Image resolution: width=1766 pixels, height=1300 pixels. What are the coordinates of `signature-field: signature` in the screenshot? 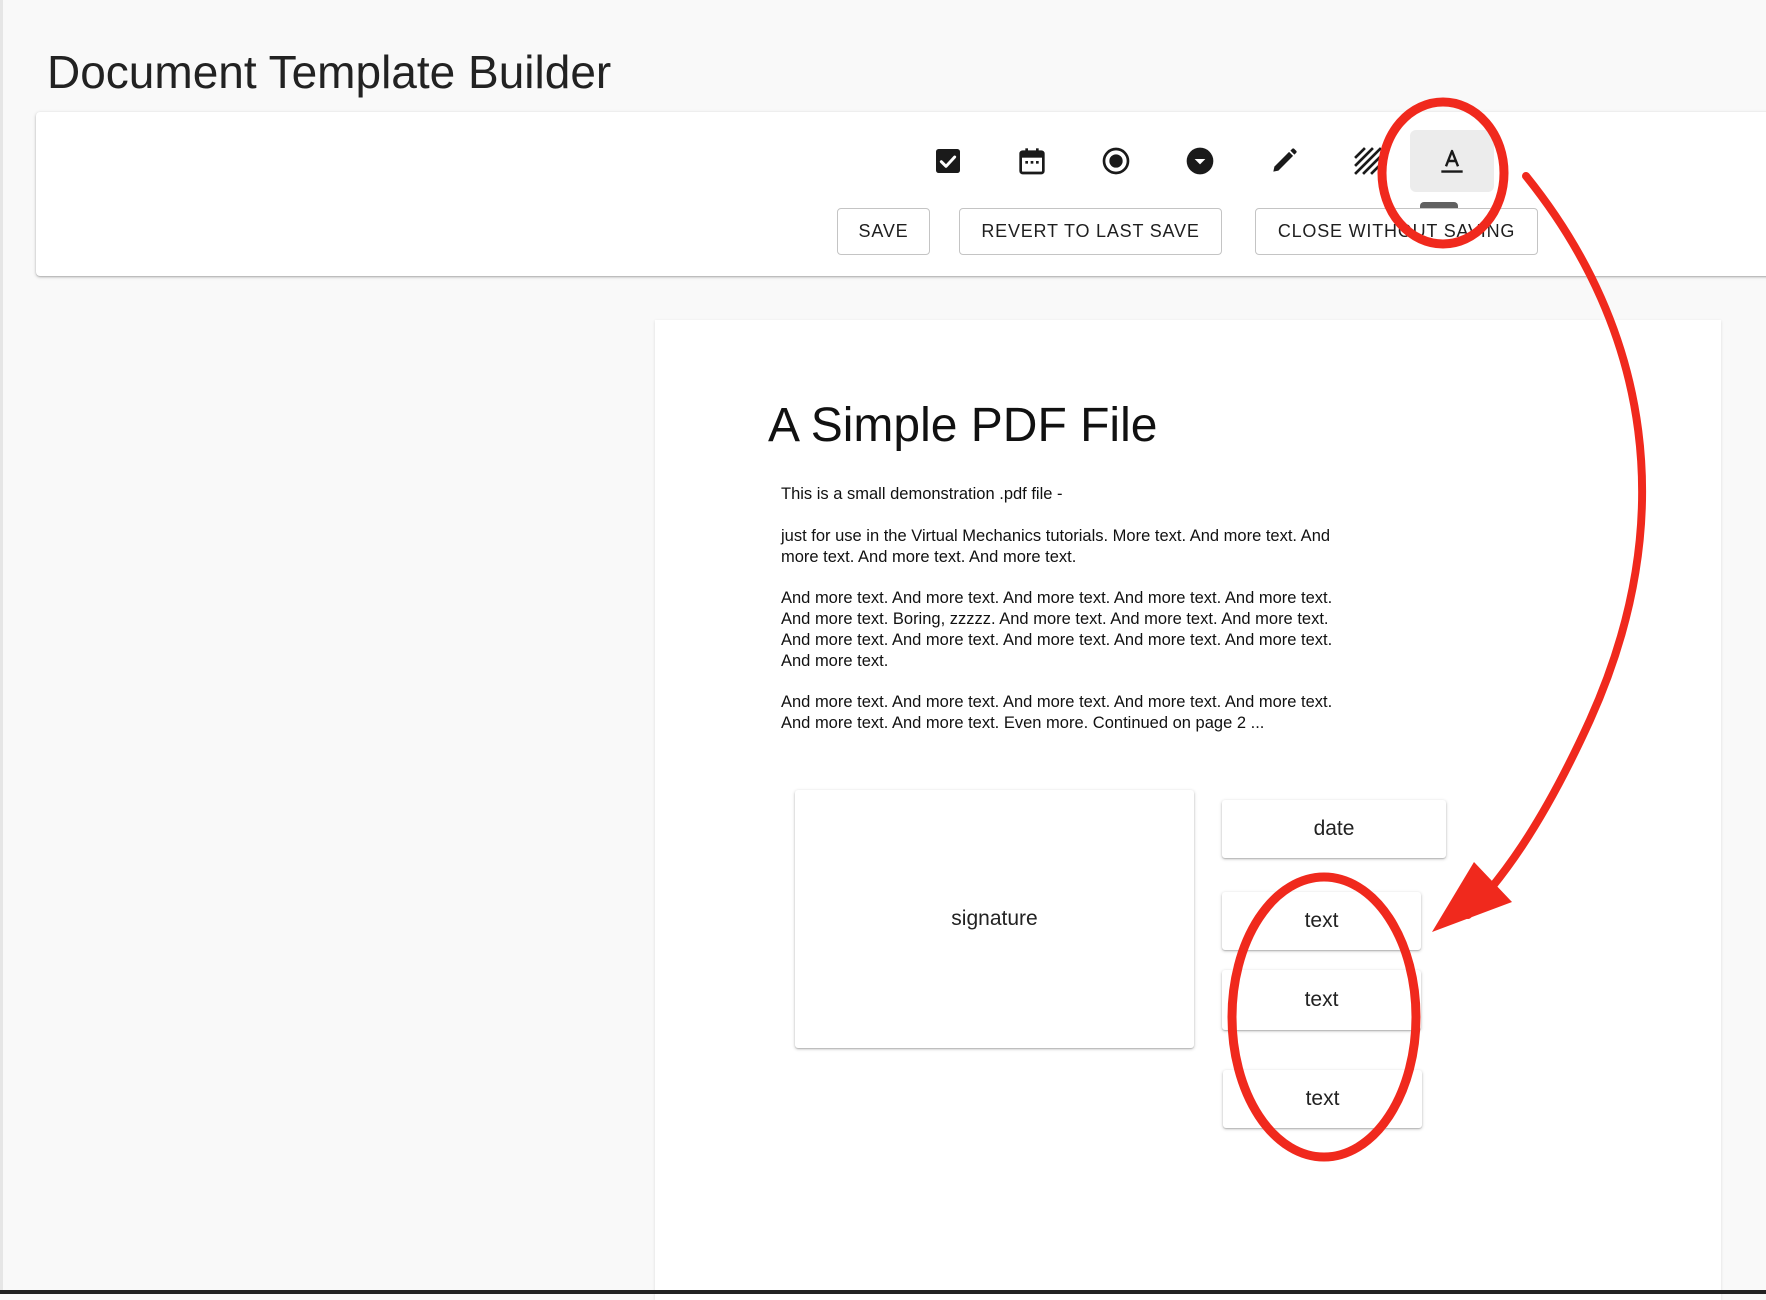 It's located at (994, 919).